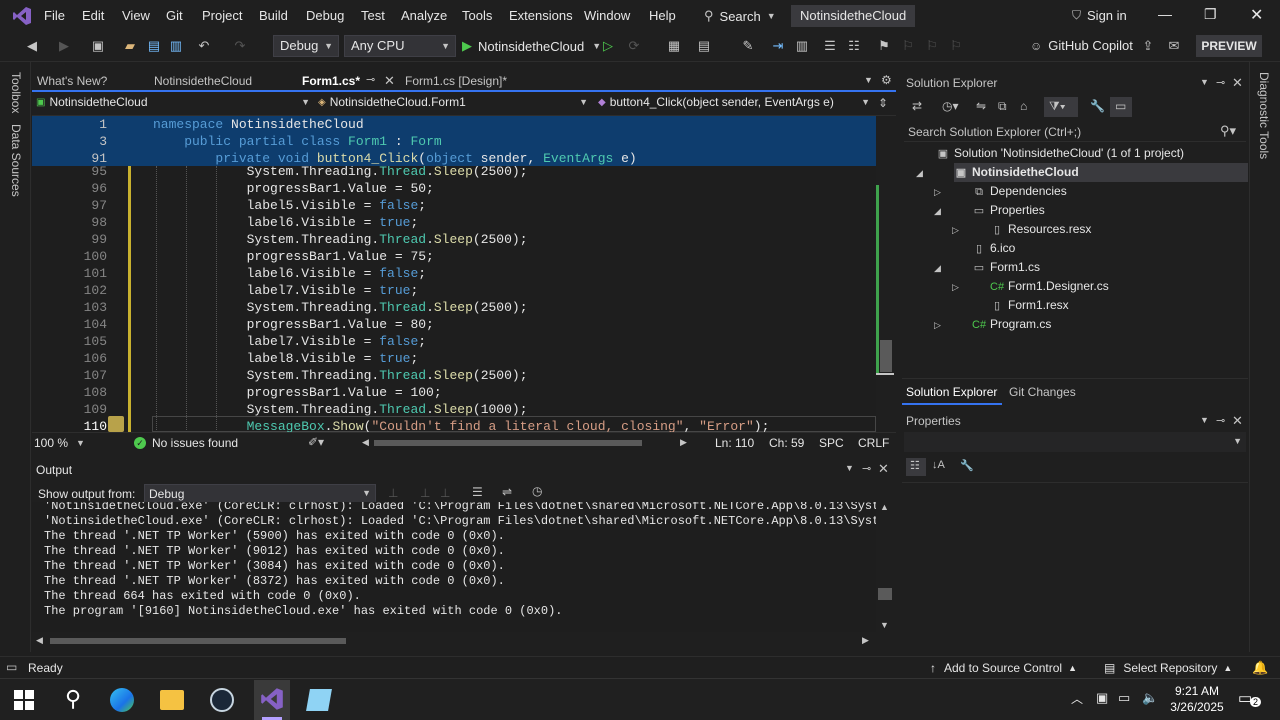 This screenshot has height=720, width=1280. What do you see at coordinates (400, 46) in the screenshot?
I see `platform-select: Any CPU ▼` at bounding box center [400, 46].